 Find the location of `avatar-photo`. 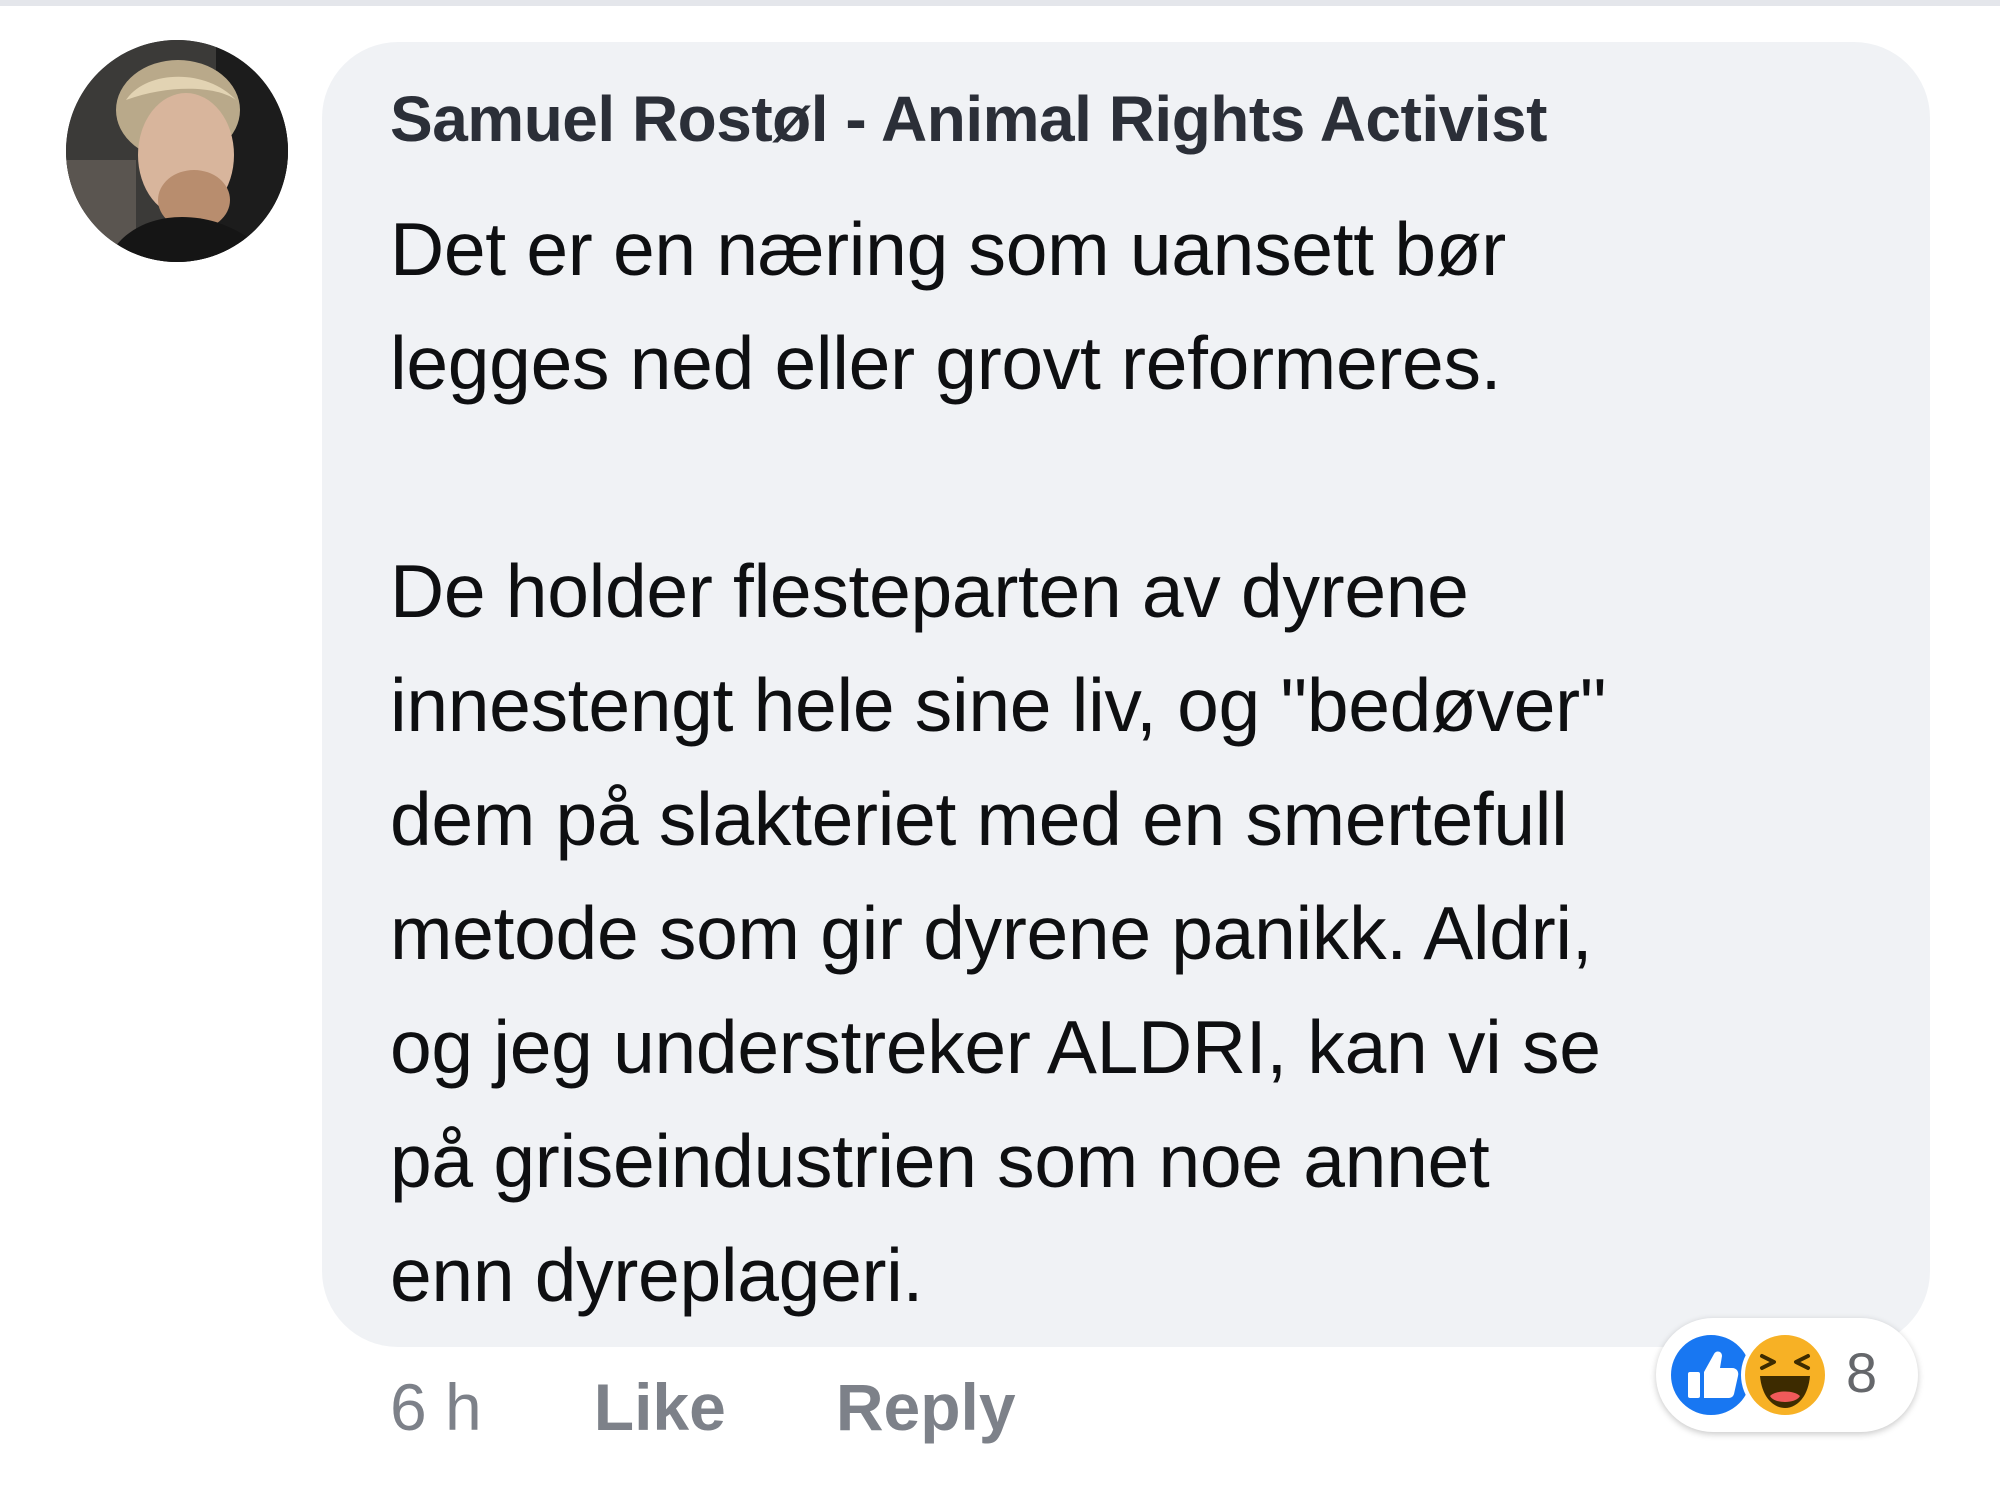

avatar-photo is located at coordinates (177, 151).